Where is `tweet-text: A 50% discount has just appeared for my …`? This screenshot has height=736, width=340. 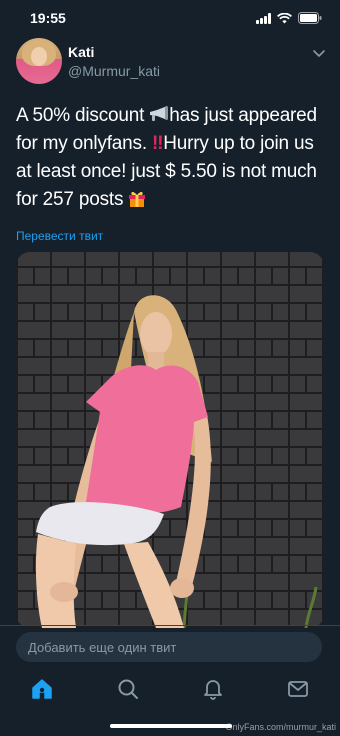
tweet-text: A 50% discount has just appeared for my … is located at coordinates (172, 158).